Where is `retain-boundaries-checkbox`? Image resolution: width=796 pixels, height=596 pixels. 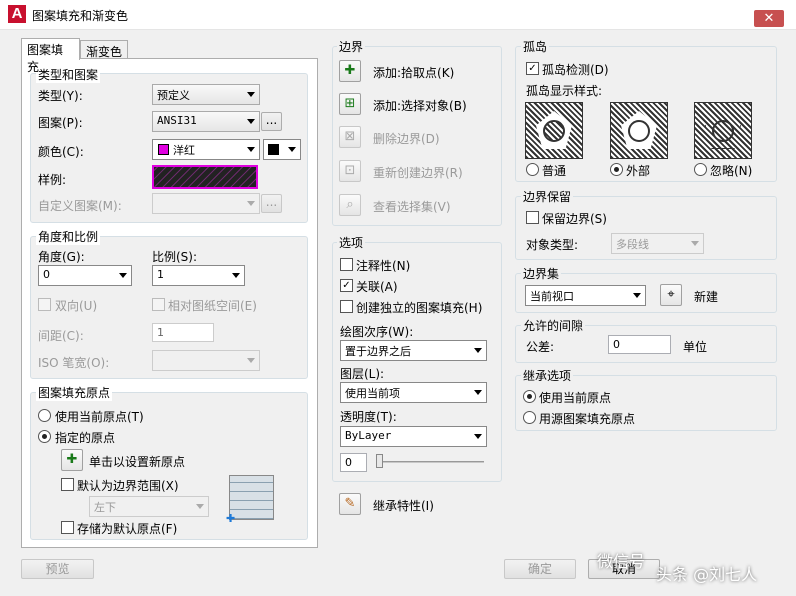 retain-boundaries-checkbox is located at coordinates (532, 217).